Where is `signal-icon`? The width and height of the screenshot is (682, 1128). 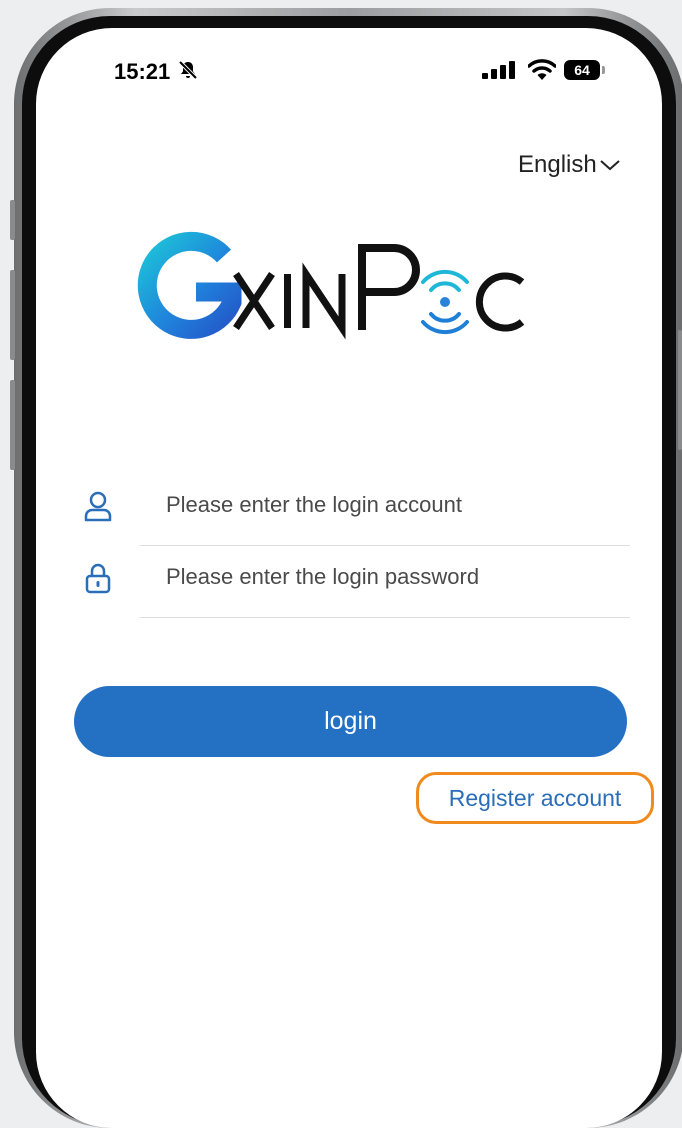 signal-icon is located at coordinates (499, 72).